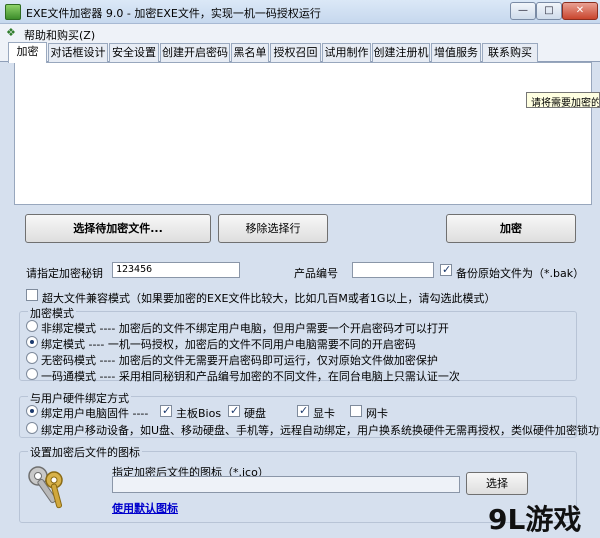  What do you see at coordinates (535, 519) in the screenshot?
I see `watermark: 9L游戏` at bounding box center [535, 519].